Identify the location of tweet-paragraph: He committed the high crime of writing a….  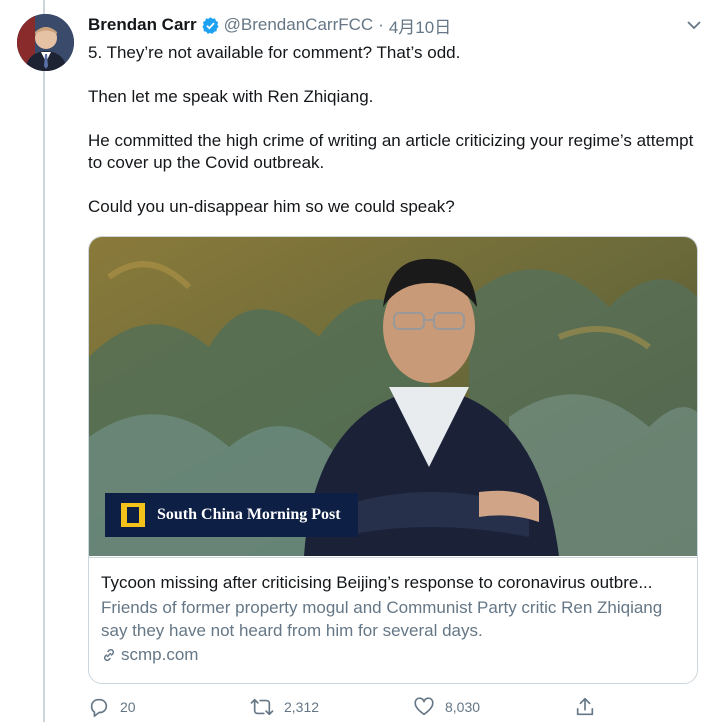
(391, 151).